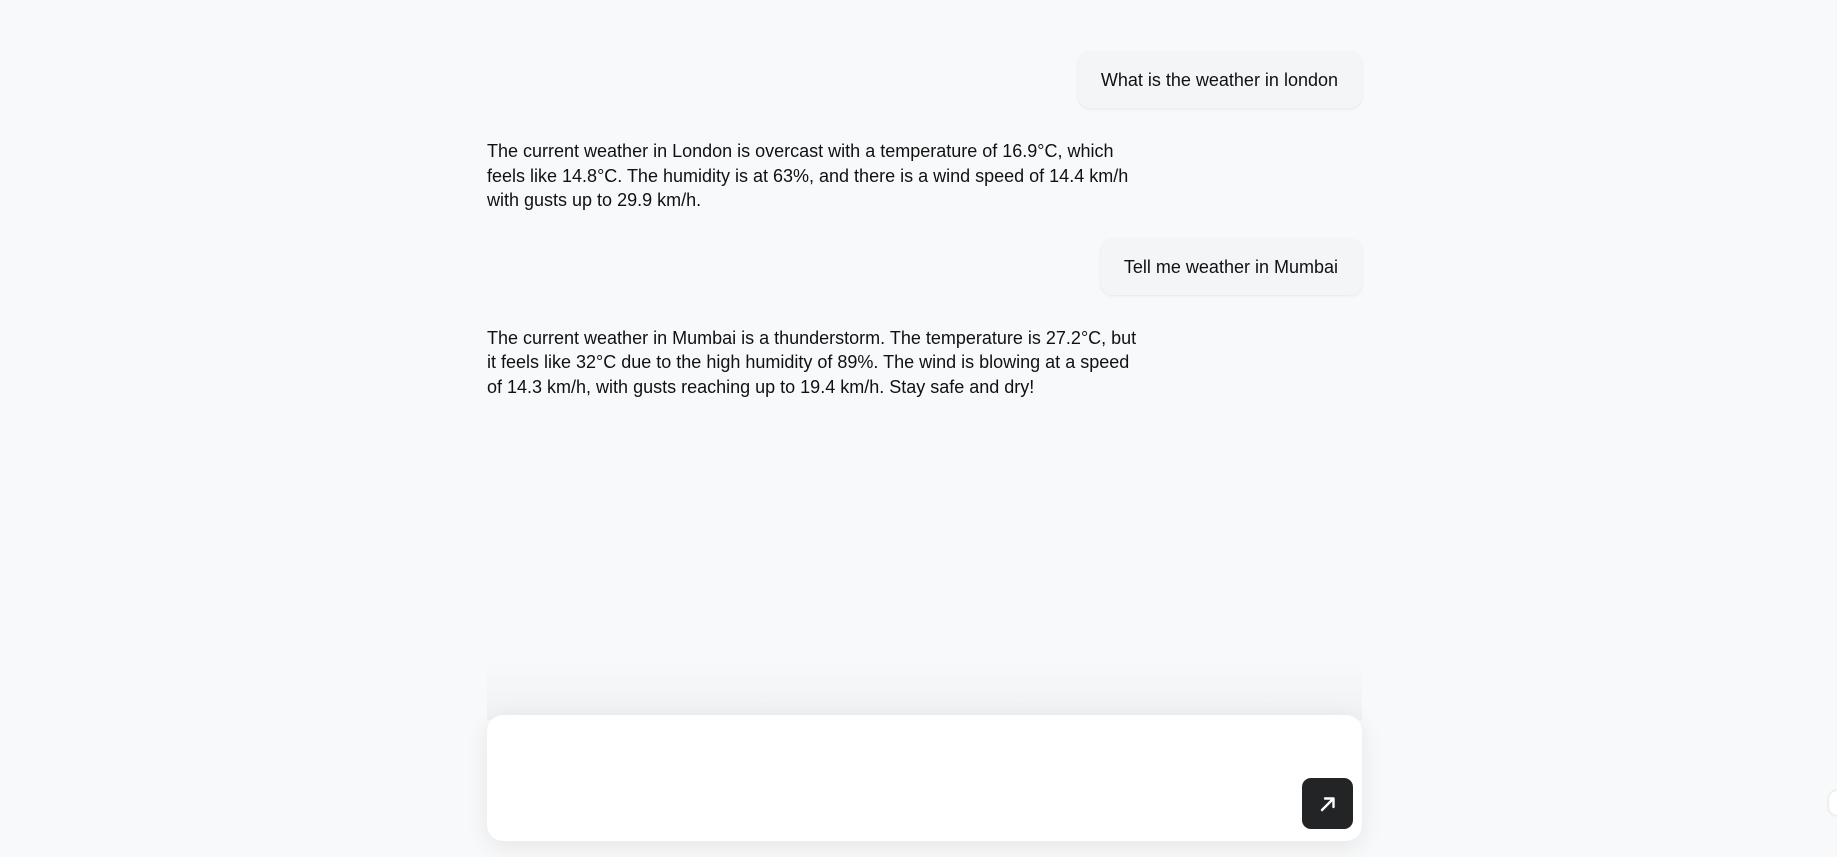 The height and width of the screenshot is (857, 1837). Describe the element at coordinates (889, 763) in the screenshot. I see `message-input` at that location.